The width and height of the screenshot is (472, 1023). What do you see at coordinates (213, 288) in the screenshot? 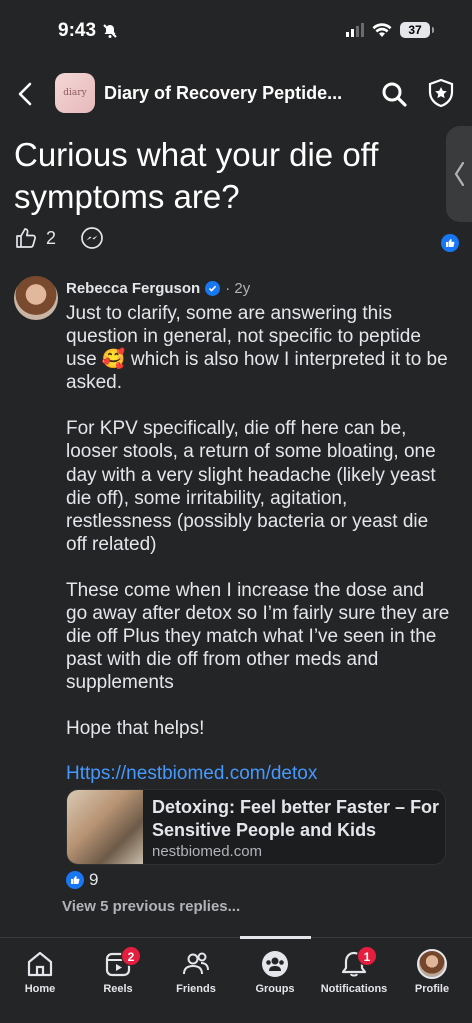
I see `verified-badge-icon` at bounding box center [213, 288].